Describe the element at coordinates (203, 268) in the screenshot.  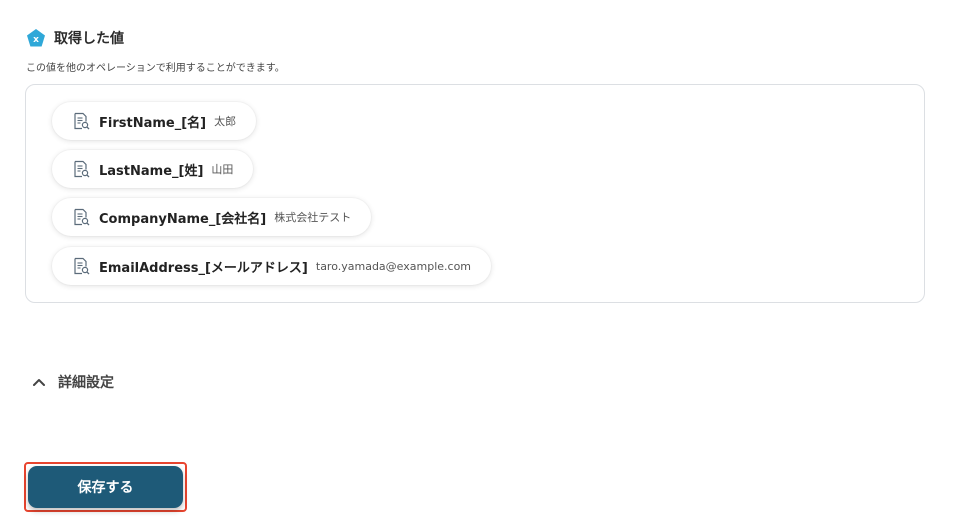
I see `chip-key: EmailAddress_[メールアドレス]` at that location.